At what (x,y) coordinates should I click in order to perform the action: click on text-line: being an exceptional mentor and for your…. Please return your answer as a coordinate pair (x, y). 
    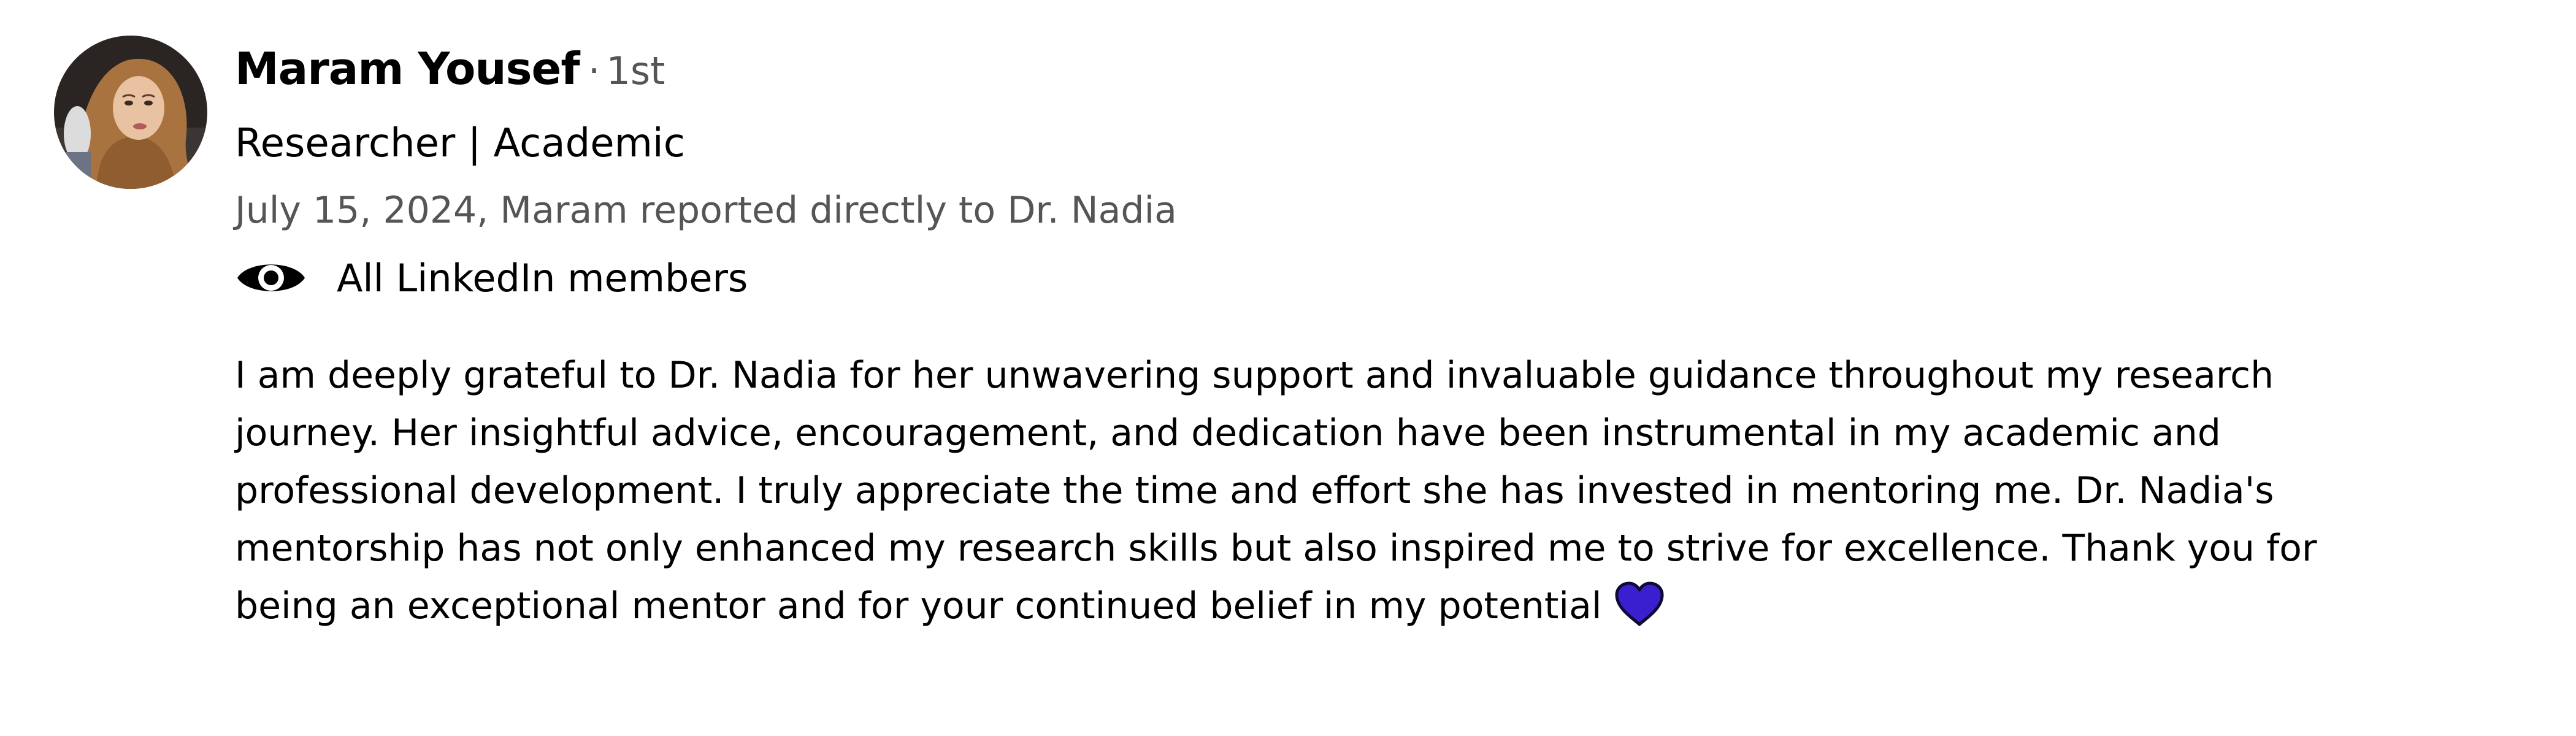
    Looking at the image, I should click on (918, 606).